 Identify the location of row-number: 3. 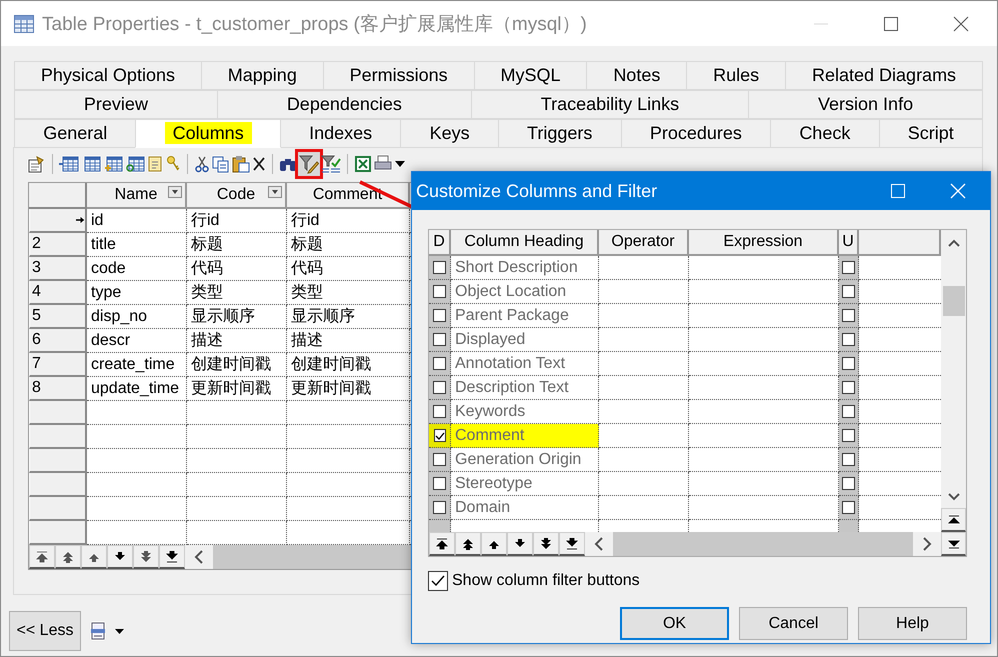
(36, 268).